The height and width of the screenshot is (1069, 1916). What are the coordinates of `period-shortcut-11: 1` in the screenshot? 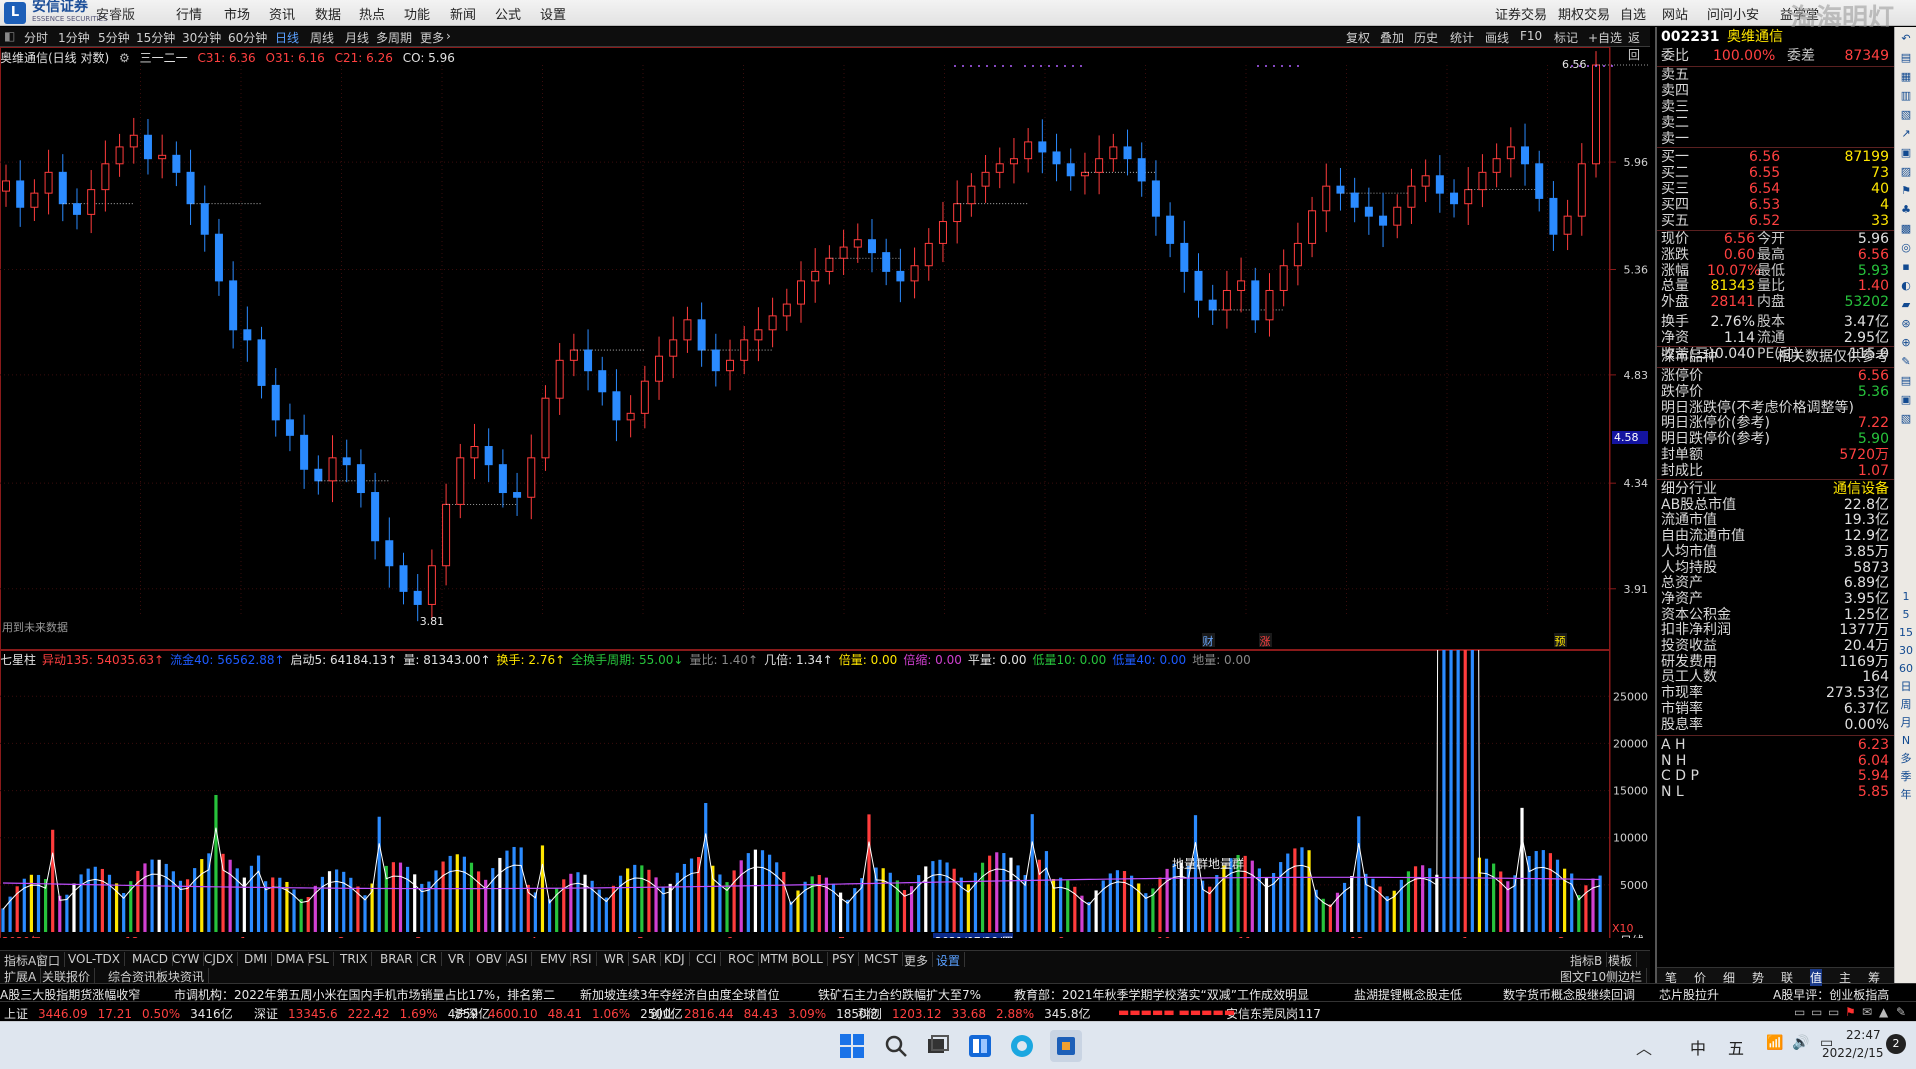 It's located at (1906, 597).